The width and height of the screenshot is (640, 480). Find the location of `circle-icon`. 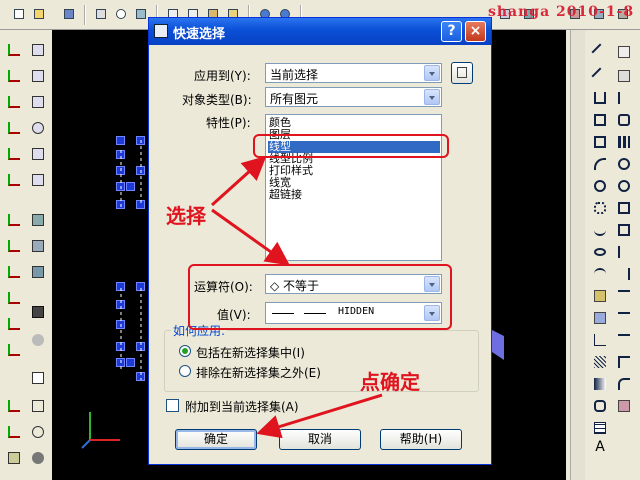

circle-icon is located at coordinates (600, 186).